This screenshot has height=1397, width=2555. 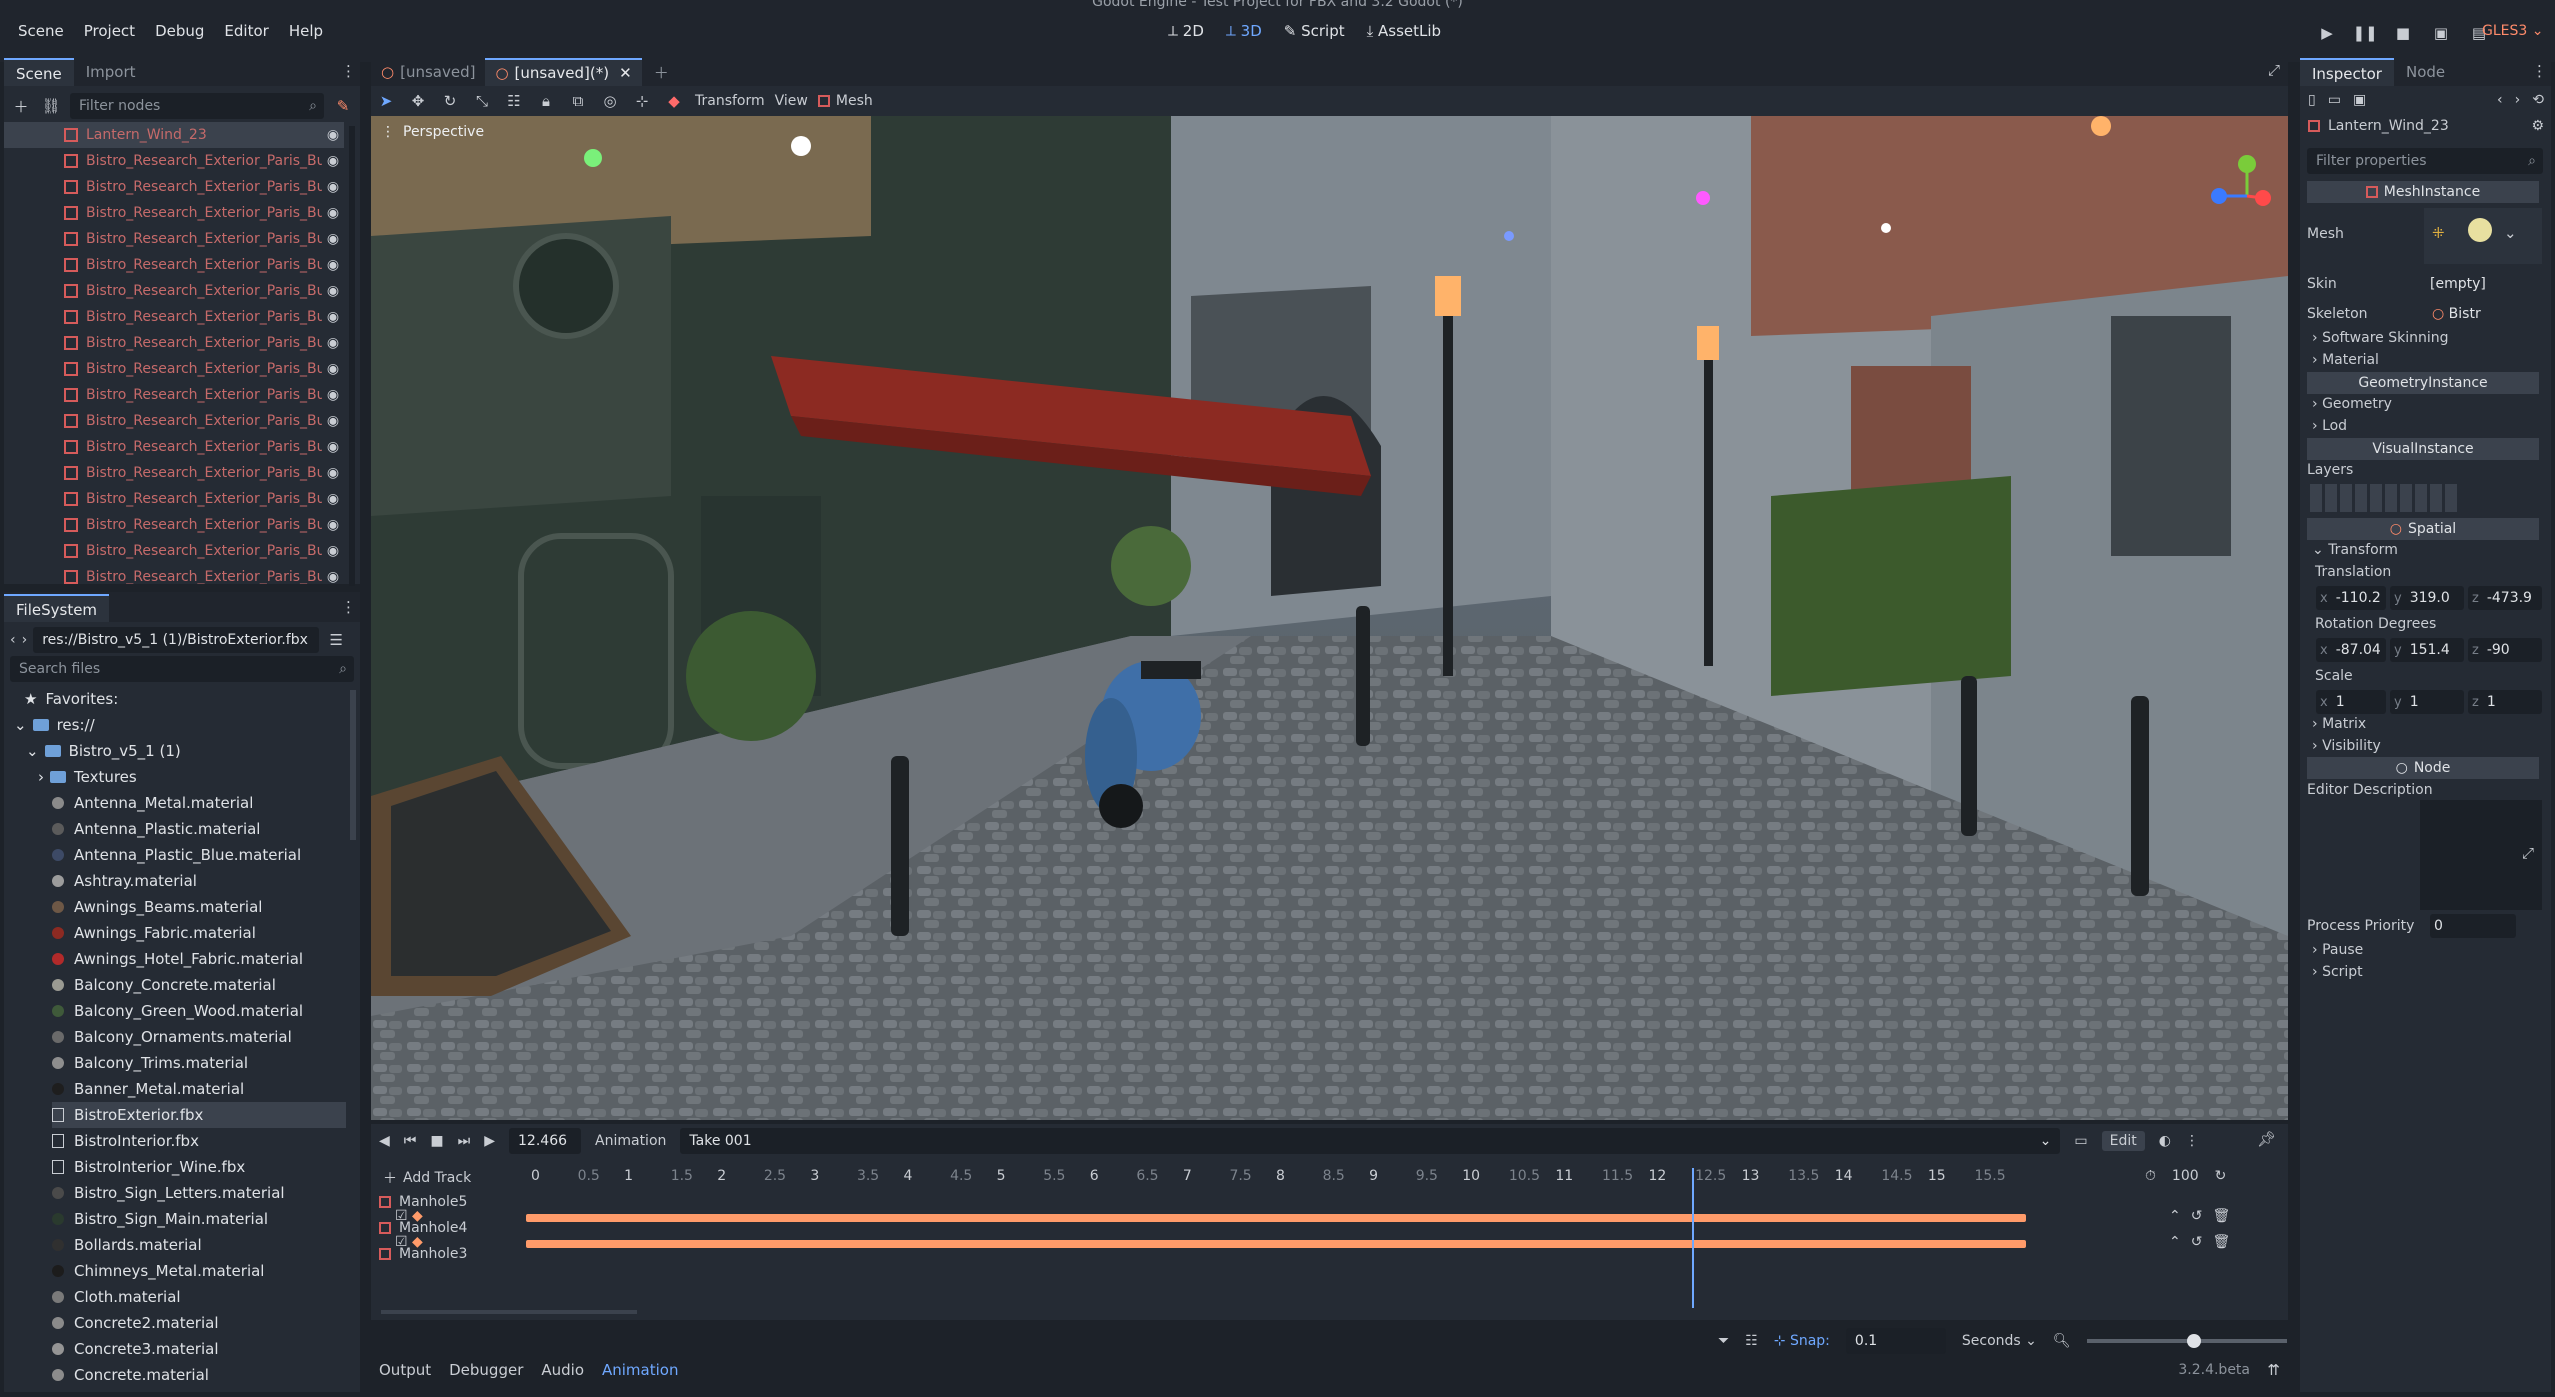 What do you see at coordinates (546, 101) in the screenshot?
I see `lock-icon: 🔒︎` at bounding box center [546, 101].